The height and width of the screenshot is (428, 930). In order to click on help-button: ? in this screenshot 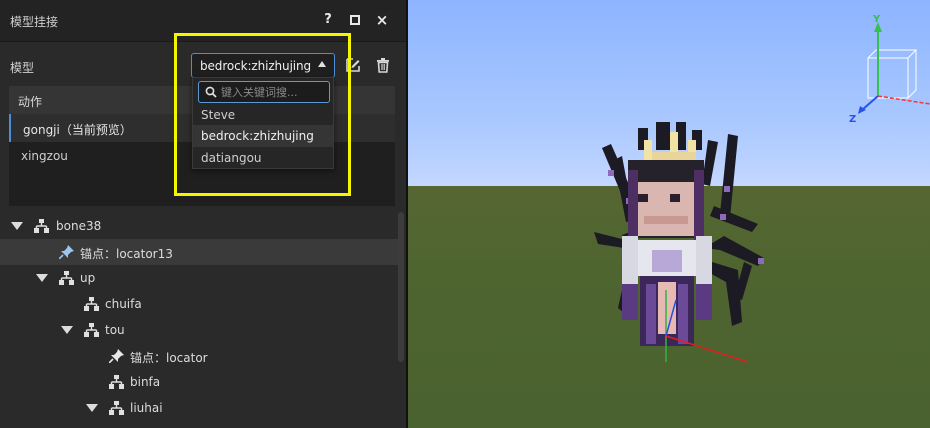, I will do `click(328, 20)`.